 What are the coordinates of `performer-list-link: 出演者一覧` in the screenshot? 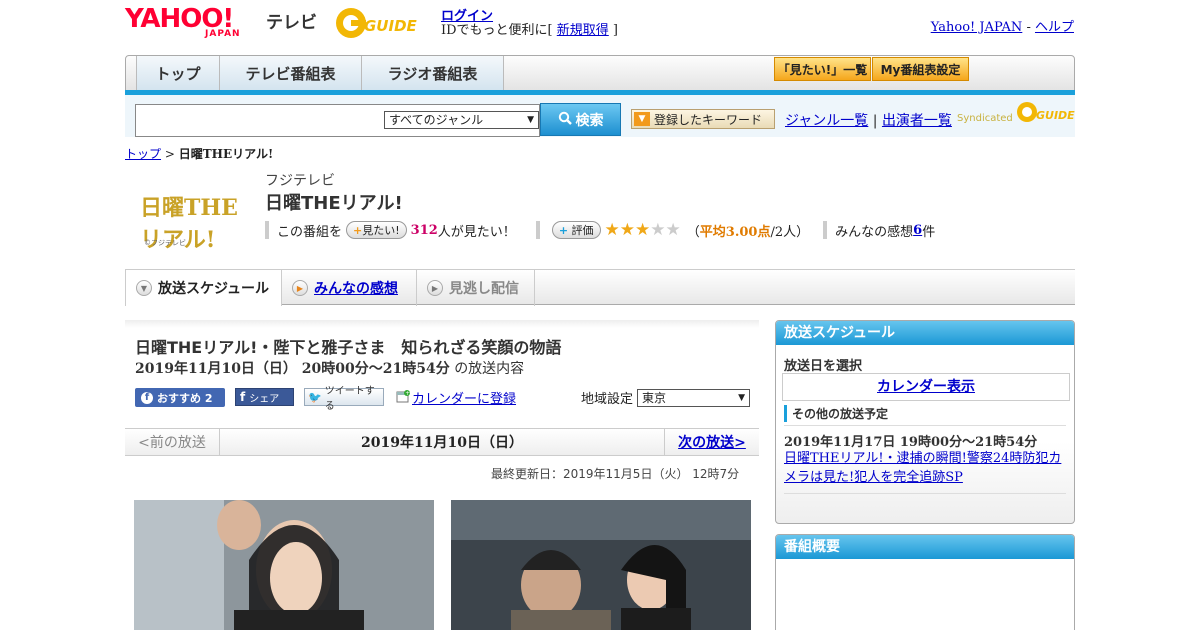 It's located at (917, 121).